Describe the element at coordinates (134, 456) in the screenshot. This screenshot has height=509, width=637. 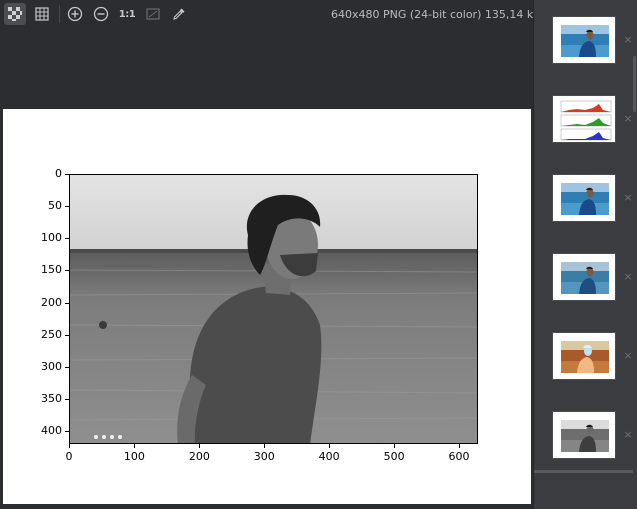
I see `x-tick-label: 100` at that location.